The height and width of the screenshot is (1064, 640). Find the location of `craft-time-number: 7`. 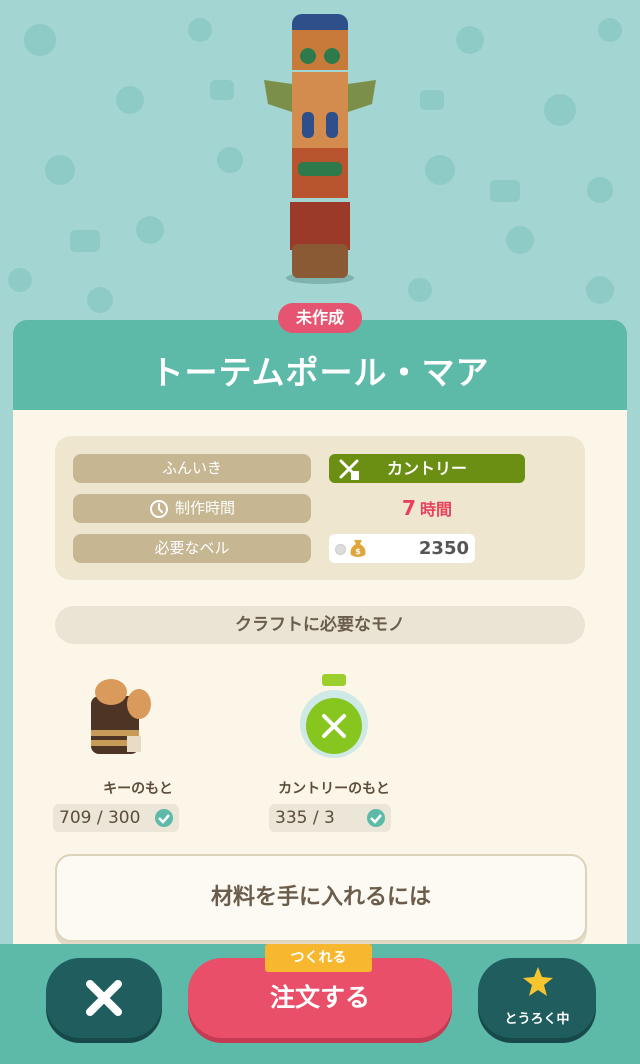

craft-time-number: 7 is located at coordinates (409, 508).